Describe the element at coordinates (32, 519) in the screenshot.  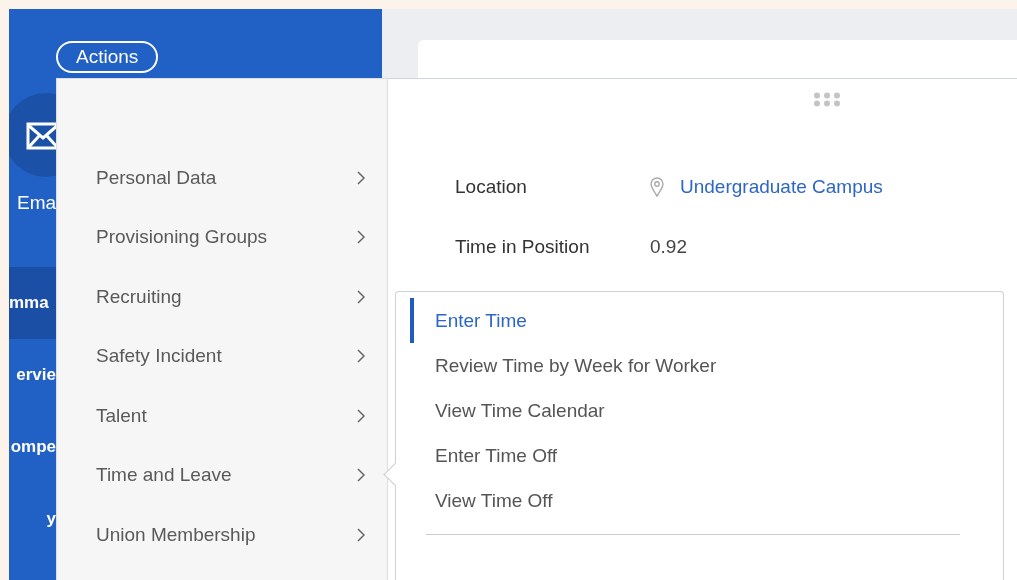
I see `nav-item: y` at that location.